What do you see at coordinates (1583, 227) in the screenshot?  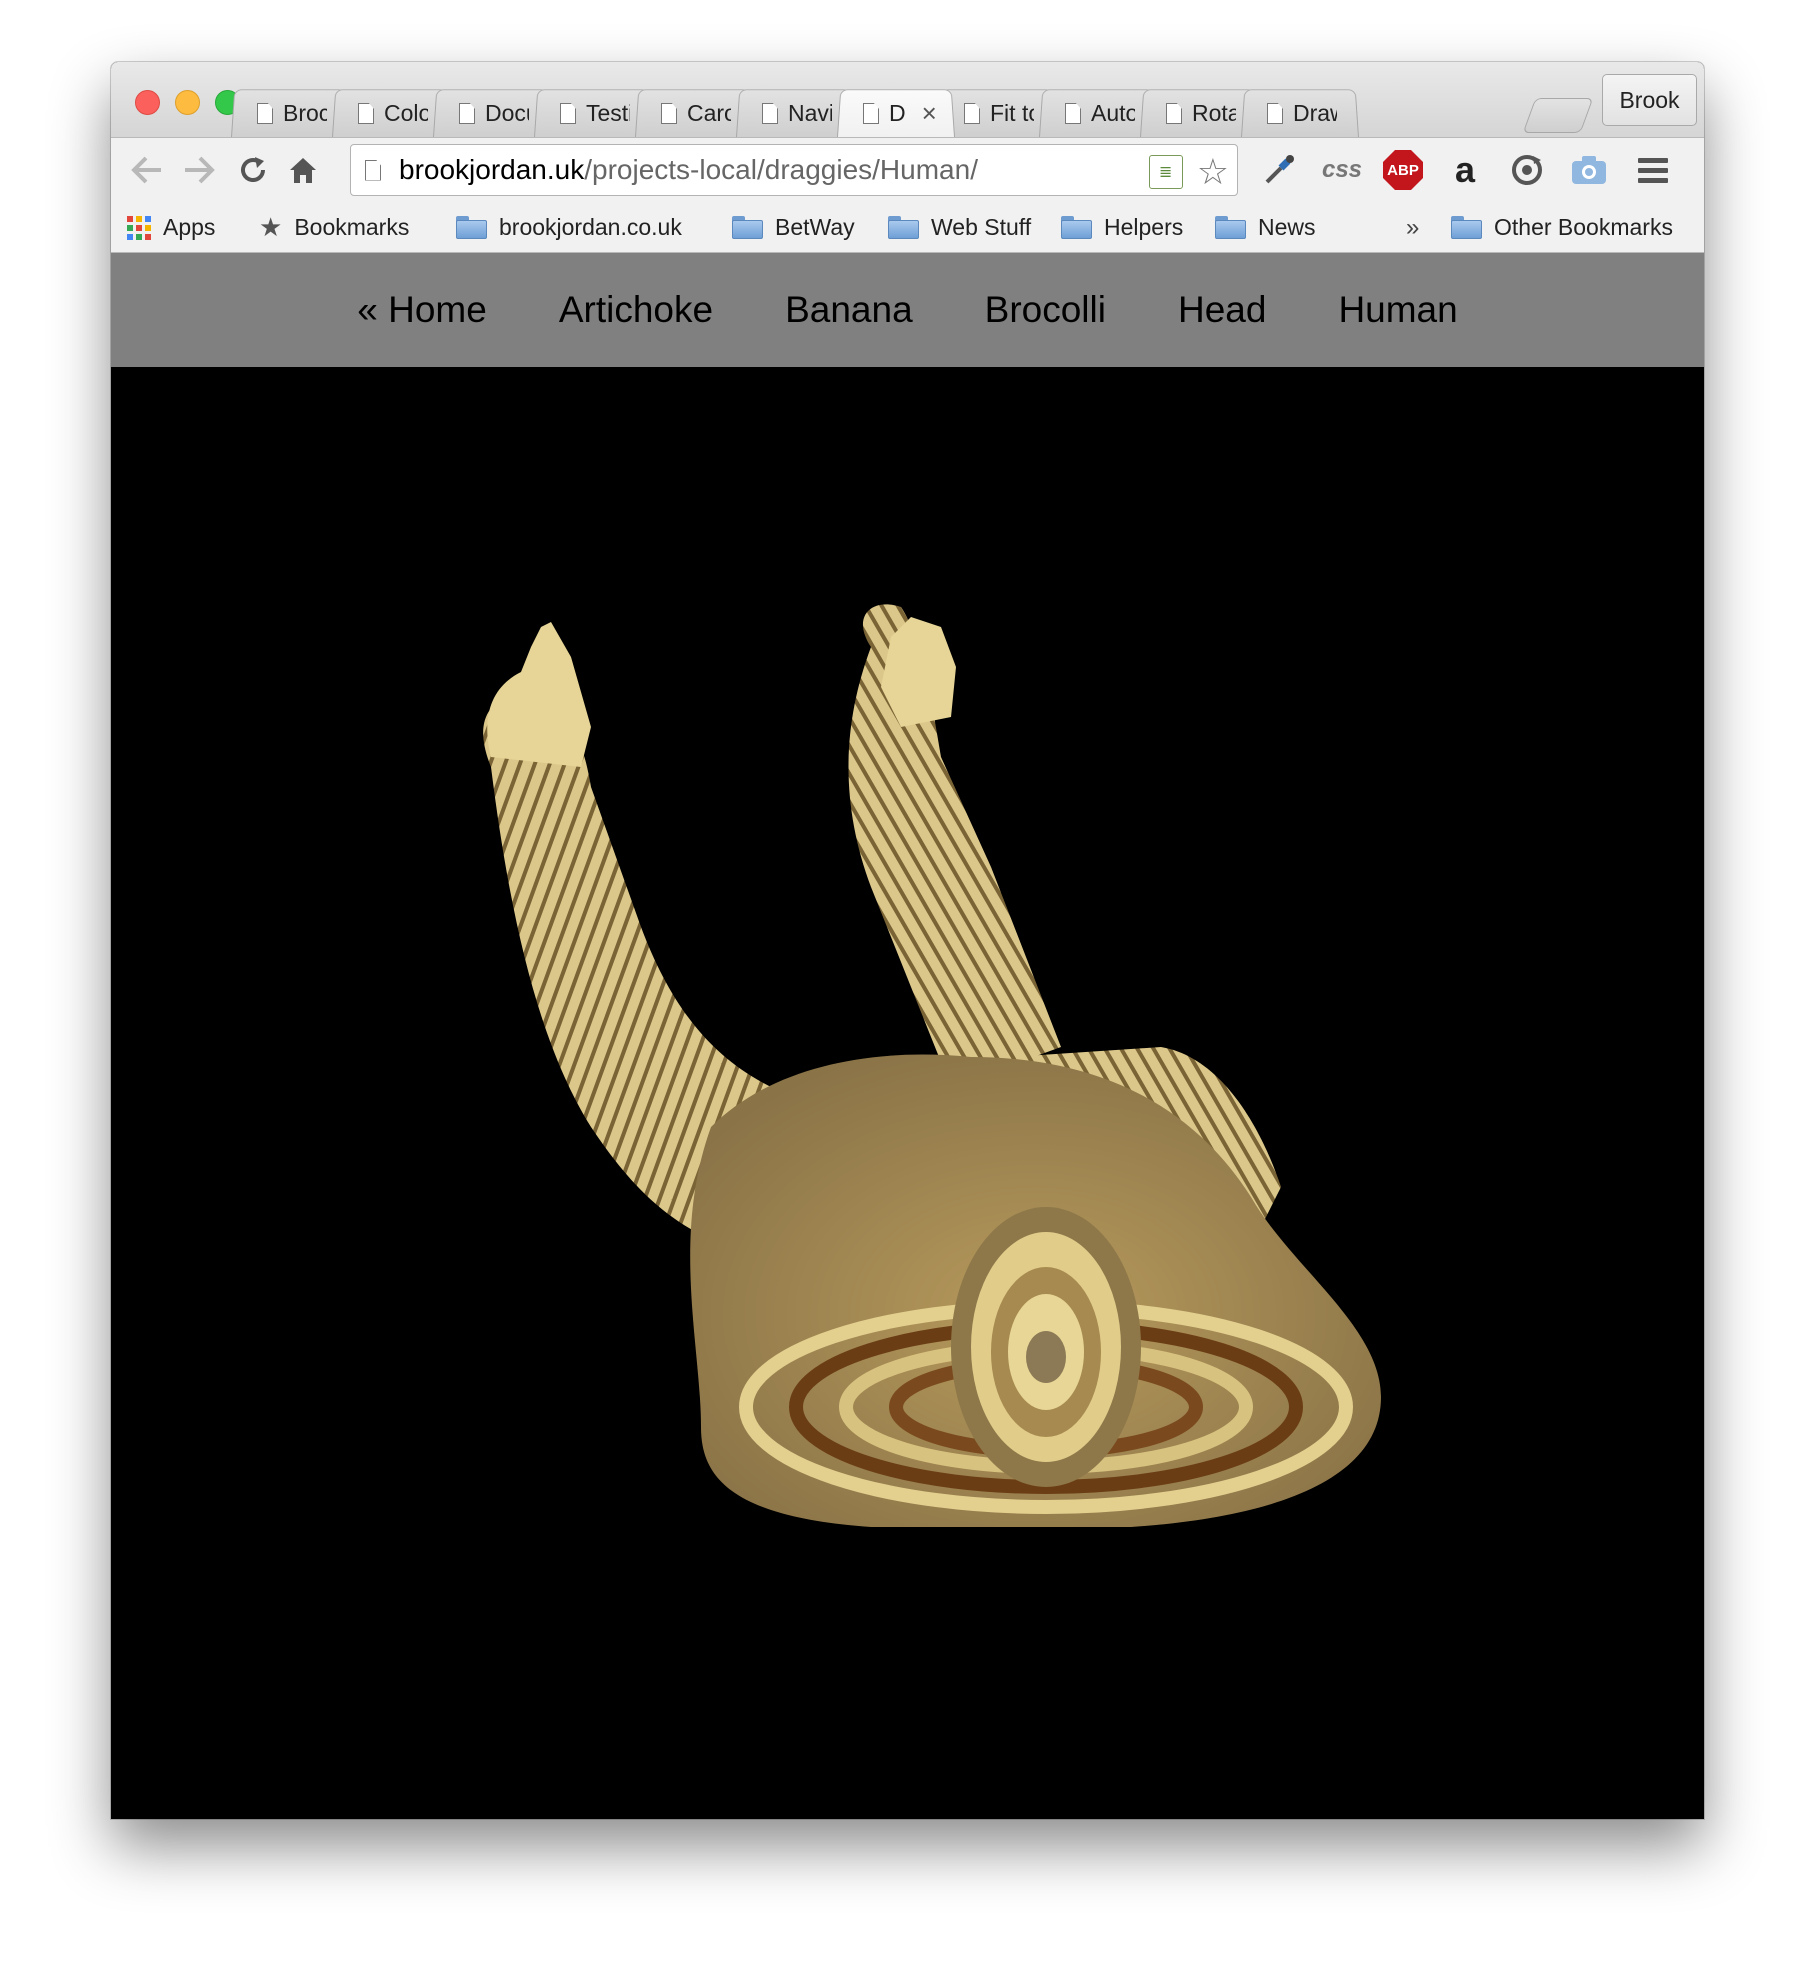 I see `bookmark-other-label: Other Bookmarks` at bounding box center [1583, 227].